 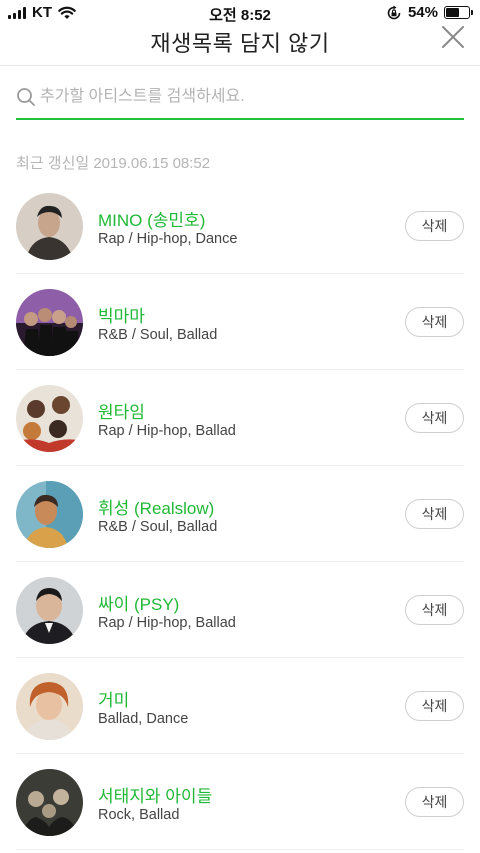 What do you see at coordinates (240, 322) in the screenshot?
I see `list-item: 빅마마 R&B / Soul, Ballad 삭제` at bounding box center [240, 322].